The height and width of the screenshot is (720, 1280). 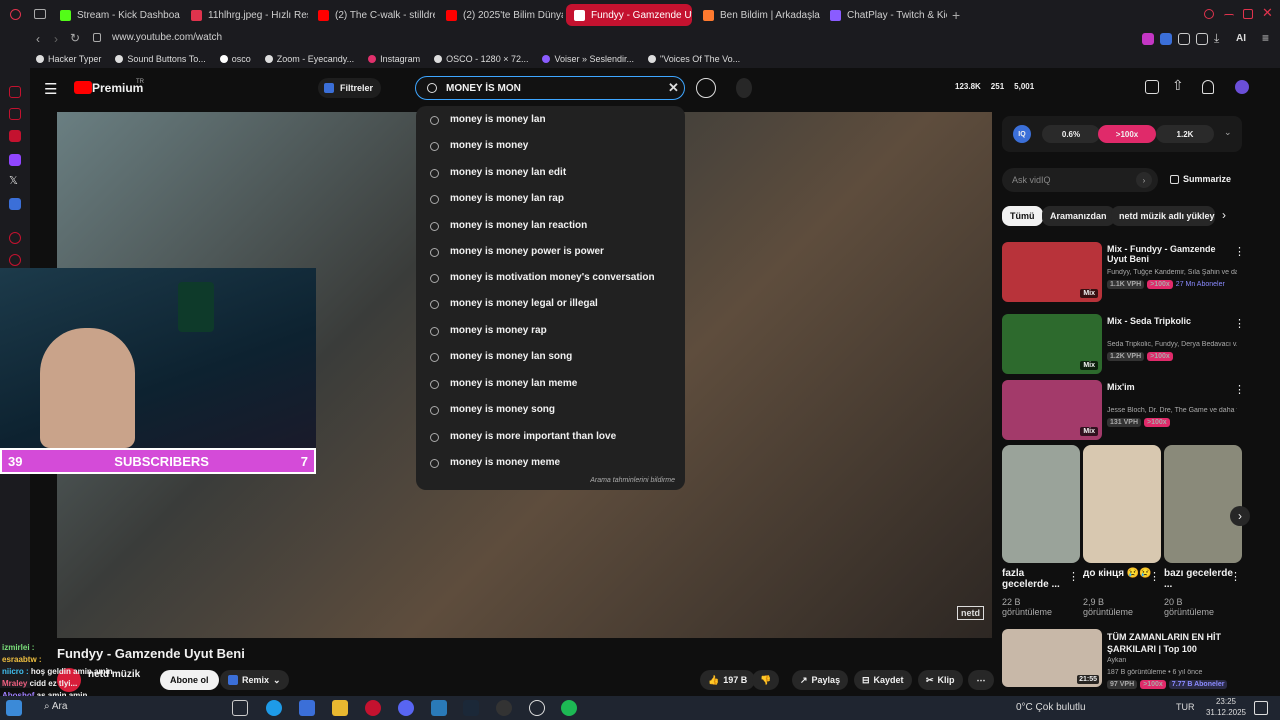 I want to click on short-title: до кінця 😢😢, so click(x=1118, y=573).